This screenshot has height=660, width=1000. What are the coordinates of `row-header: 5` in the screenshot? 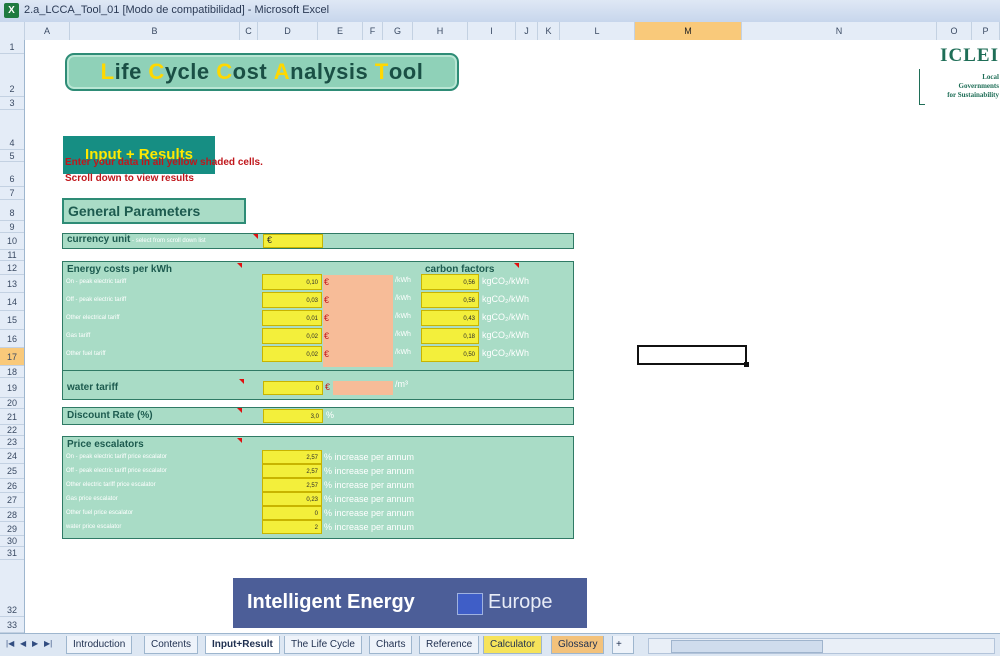 It's located at (12, 156).